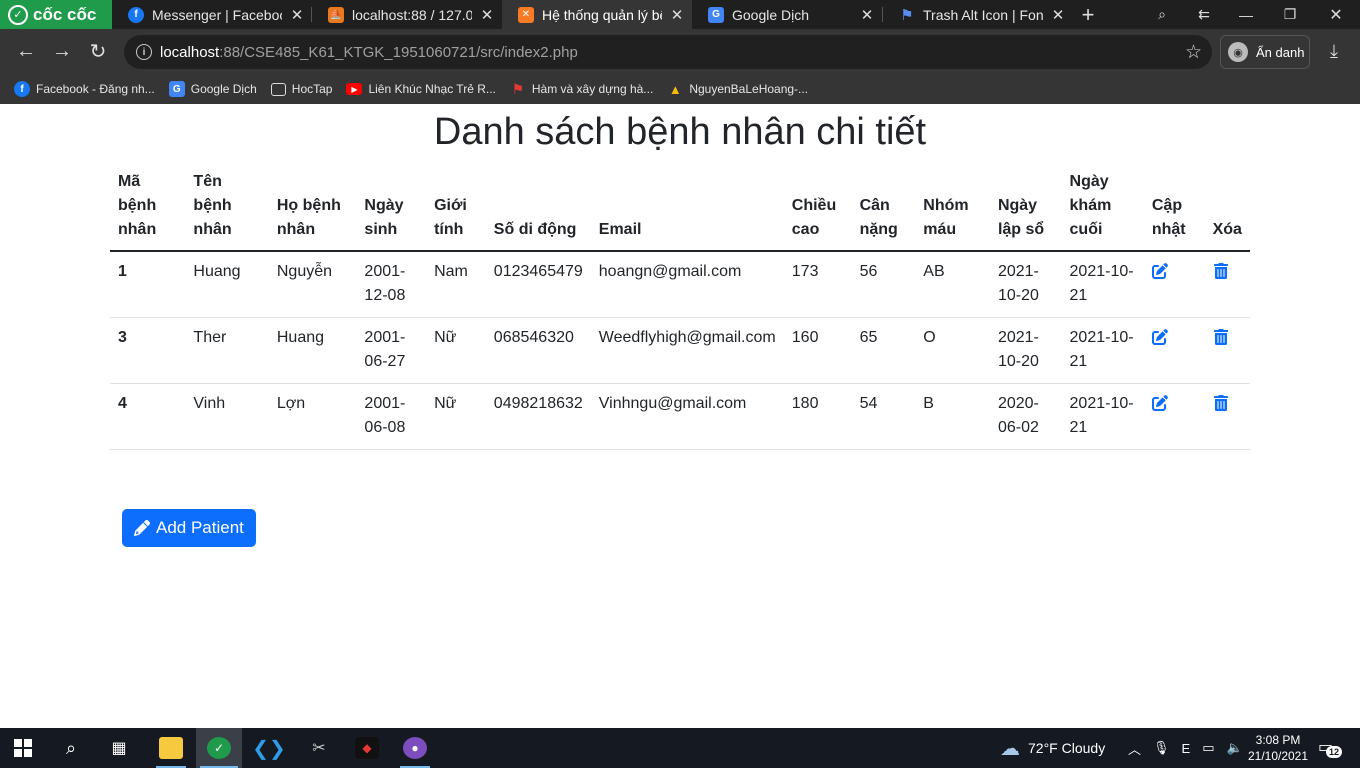 This screenshot has height=768, width=1360. What do you see at coordinates (1162, 14) in the screenshot?
I see `tab-search-icon: ⌕` at bounding box center [1162, 14].